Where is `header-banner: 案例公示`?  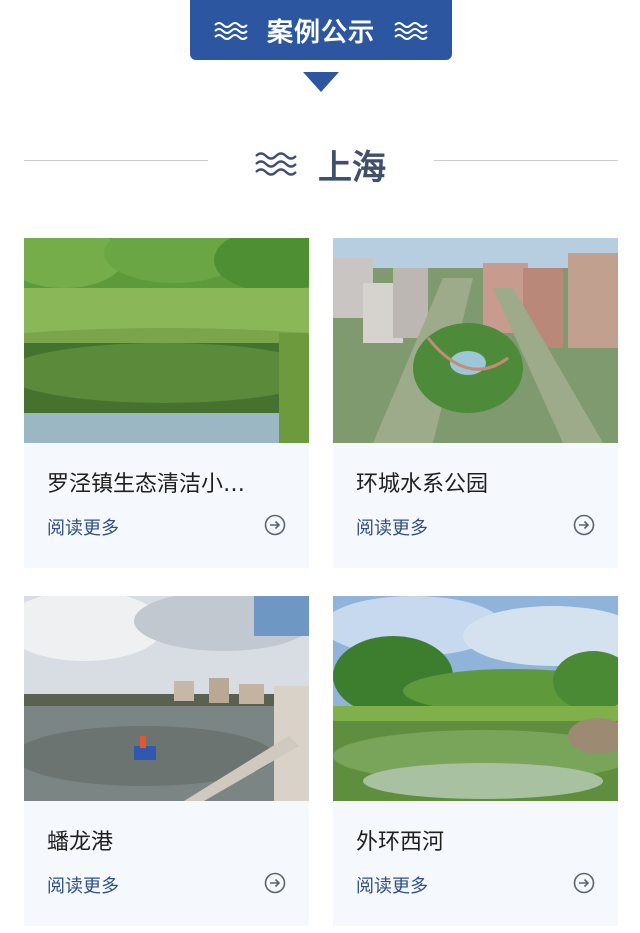
header-banner: 案例公示 is located at coordinates (321, 30).